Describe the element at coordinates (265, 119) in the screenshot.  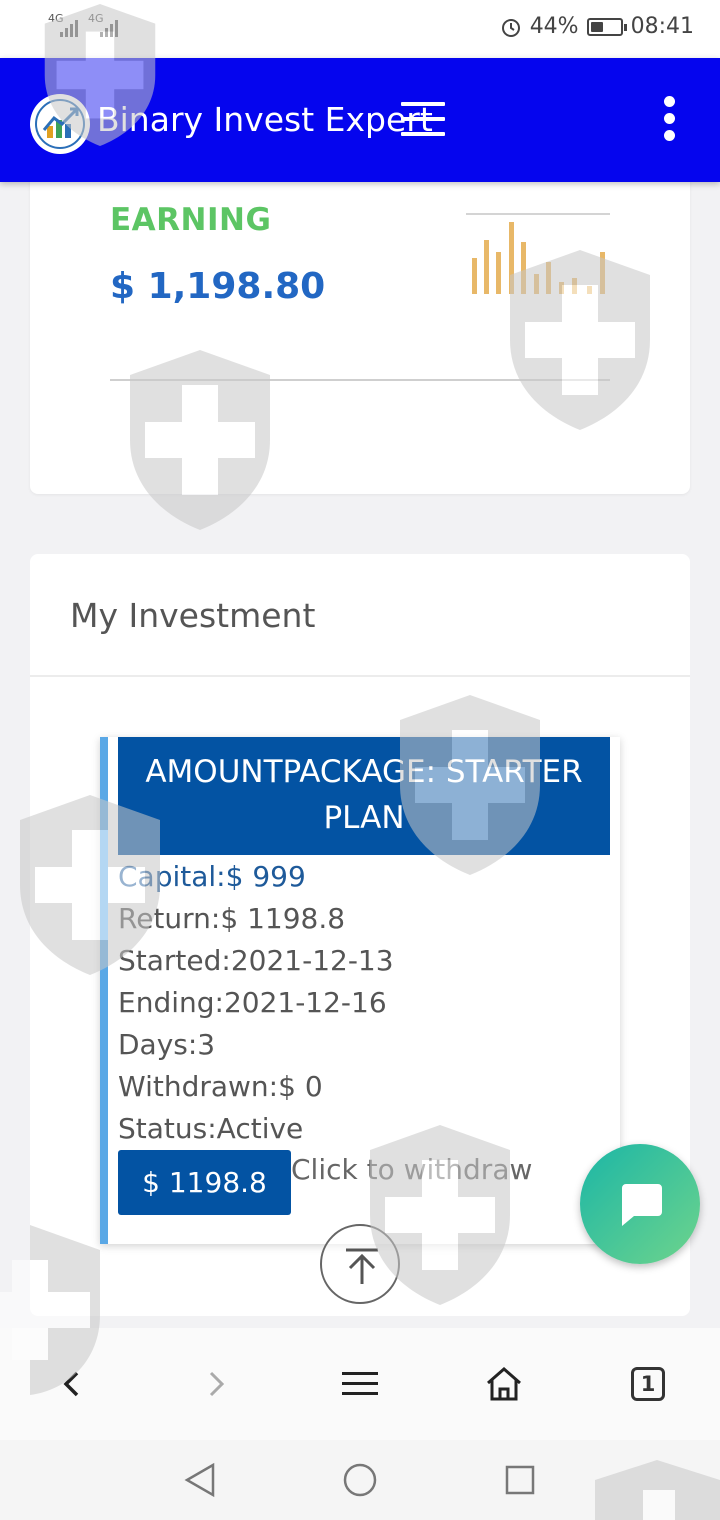
I see `app-title: Binary Invest Expert` at that location.